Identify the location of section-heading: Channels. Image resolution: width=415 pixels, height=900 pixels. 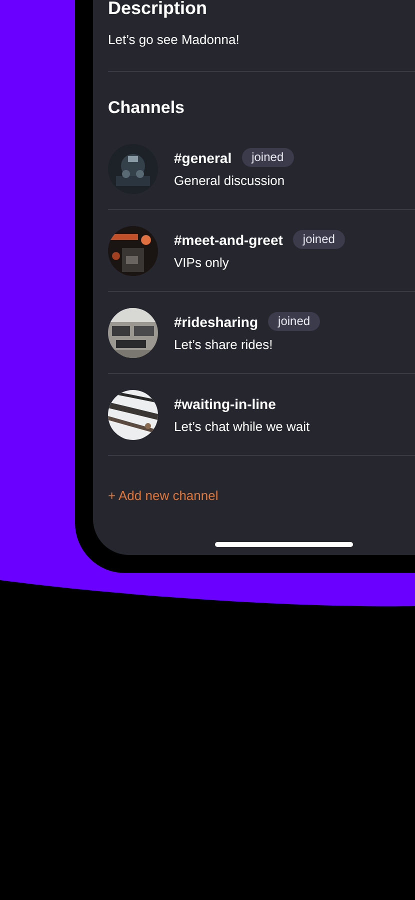
(147, 108).